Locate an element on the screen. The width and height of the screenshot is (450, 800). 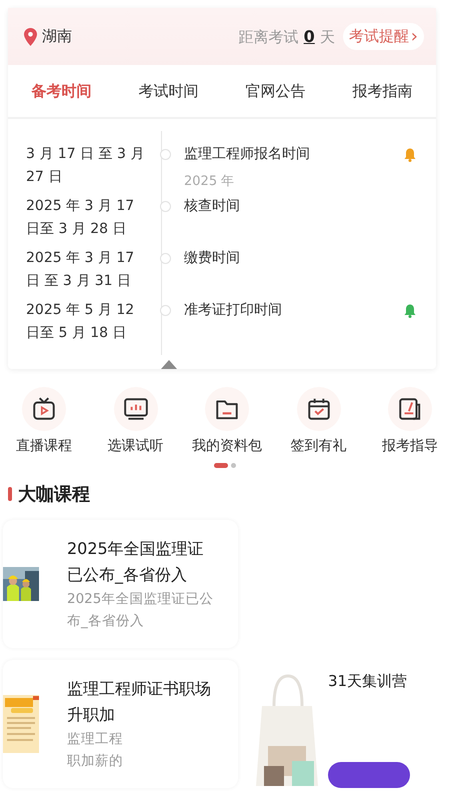
course-title: 2025年全国监理证已公布_各省份入 is located at coordinates (136, 562).